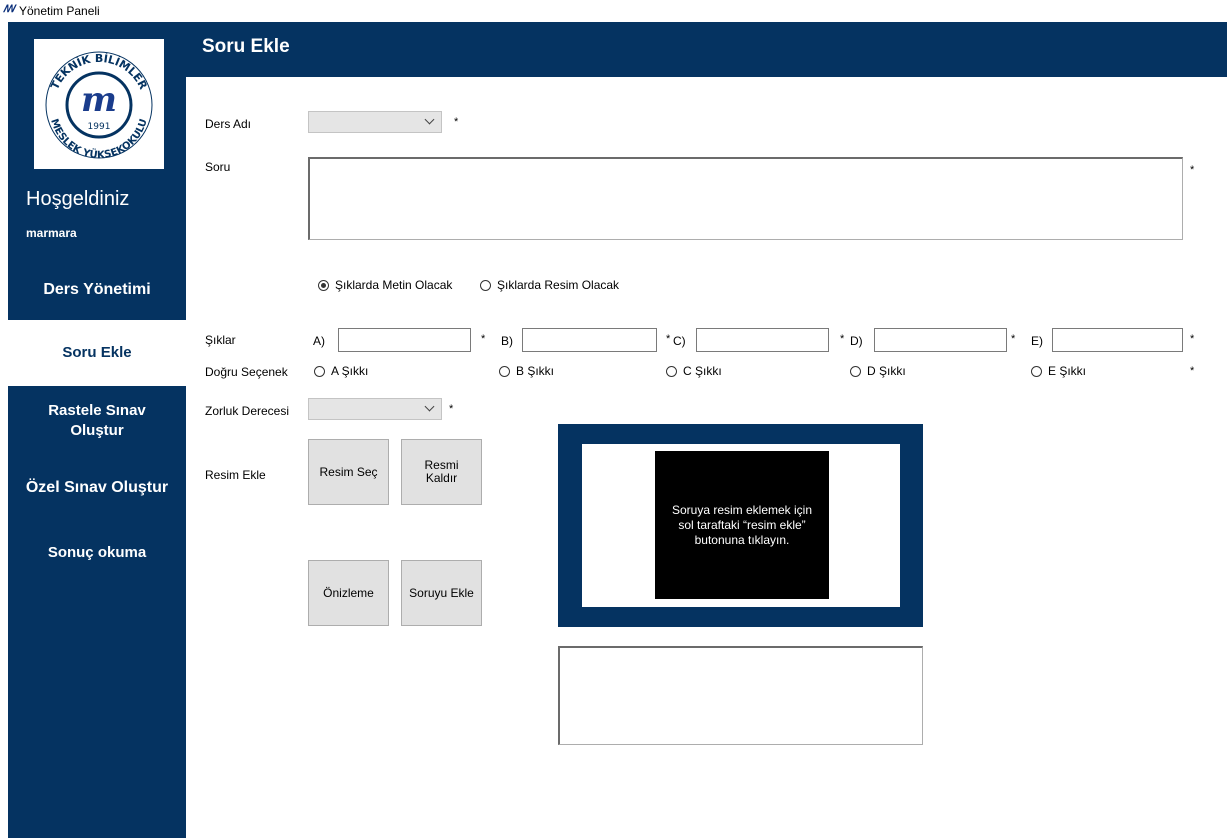  What do you see at coordinates (218, 167) in the screenshot?
I see `question-label: Soru` at bounding box center [218, 167].